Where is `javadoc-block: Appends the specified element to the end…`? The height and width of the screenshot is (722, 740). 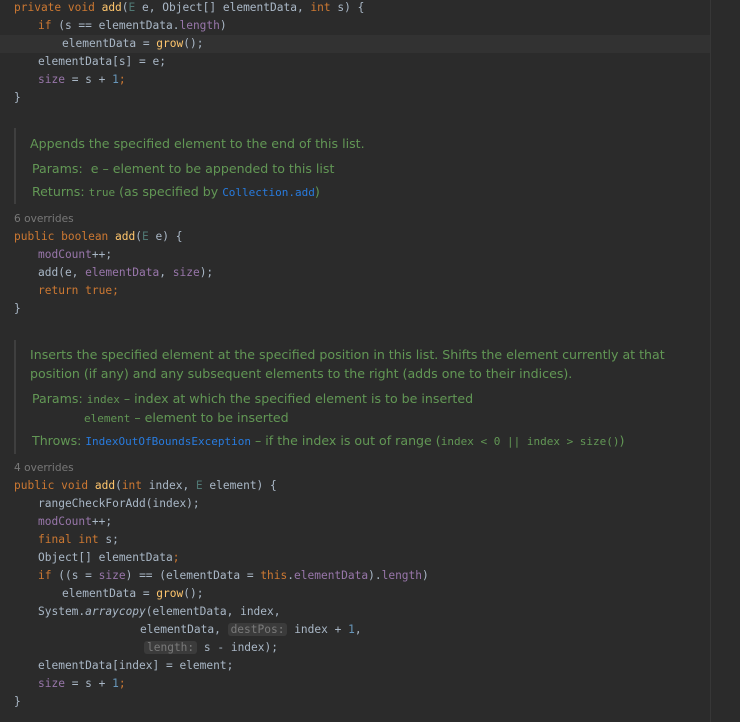
javadoc-block: Appends the specified element to the end… is located at coordinates (366, 166).